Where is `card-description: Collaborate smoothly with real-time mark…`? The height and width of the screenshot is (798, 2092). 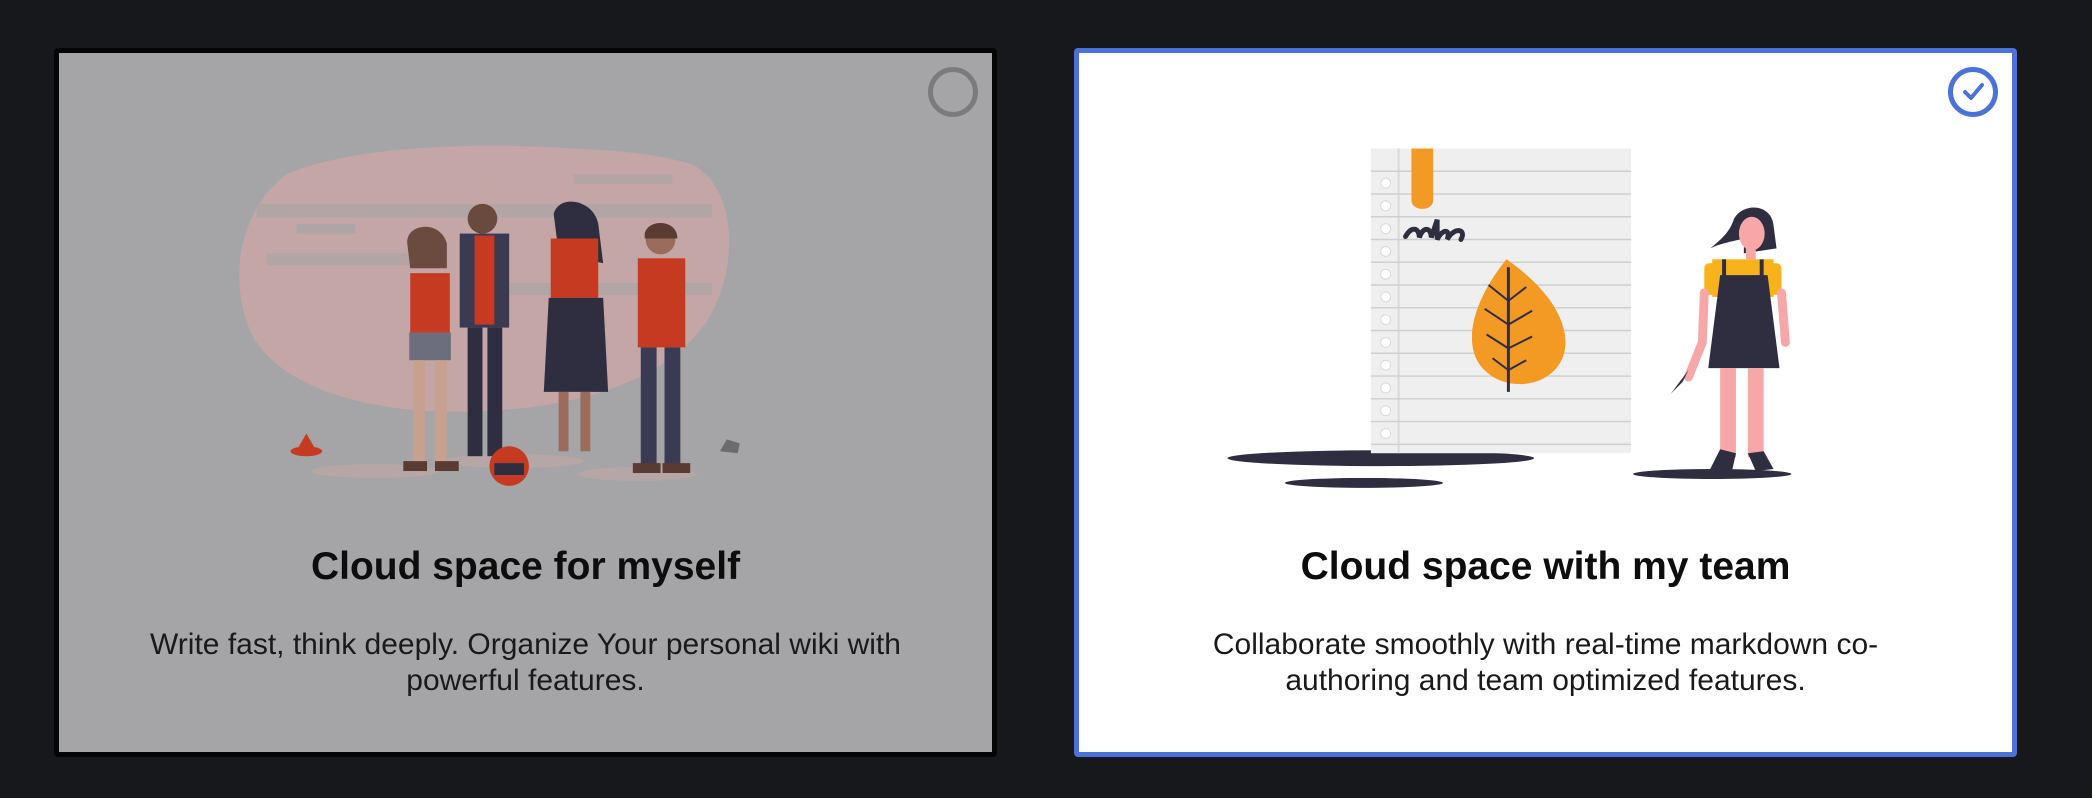
card-description: Collaborate smoothly with real-time mark… is located at coordinates (1545, 662).